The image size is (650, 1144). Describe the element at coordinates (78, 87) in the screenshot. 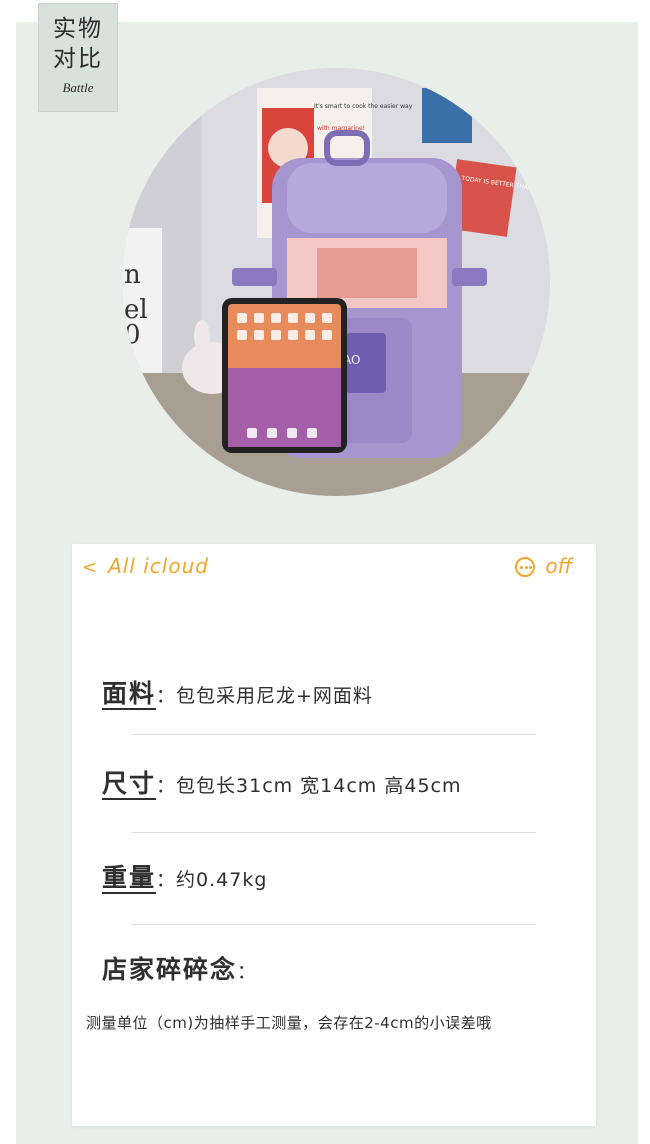

I see `badge-subtitle: Battle` at that location.